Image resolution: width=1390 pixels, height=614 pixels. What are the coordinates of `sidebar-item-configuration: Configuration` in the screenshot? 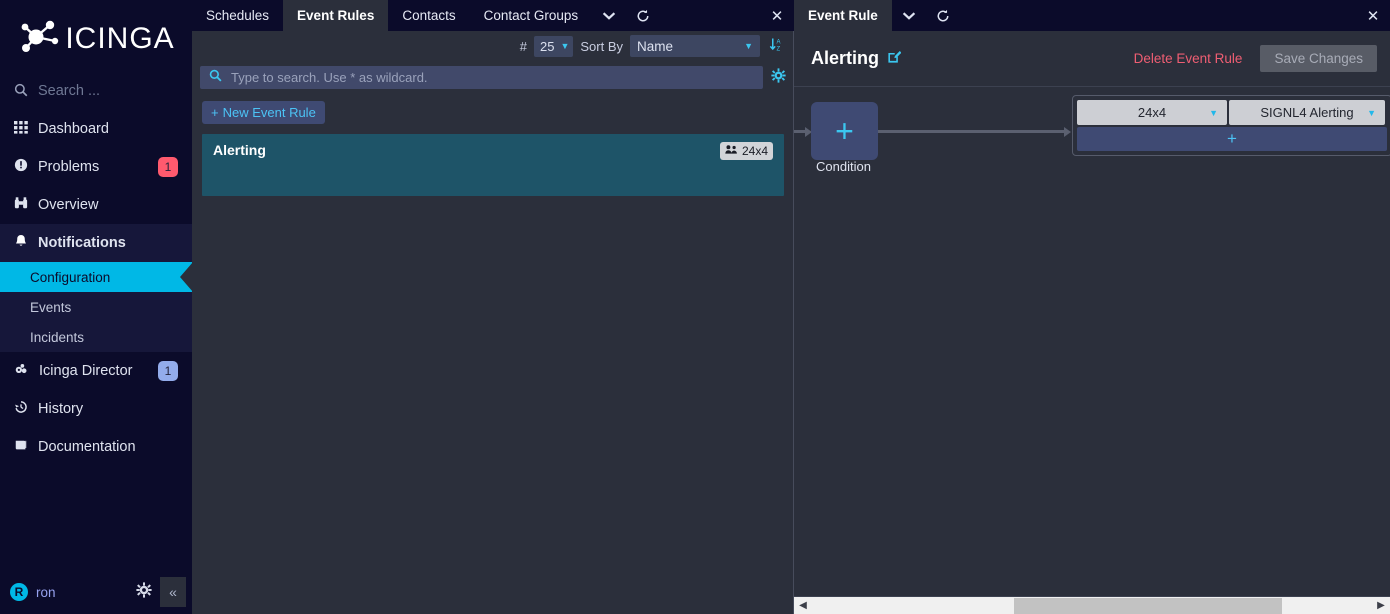 It's located at (96, 277).